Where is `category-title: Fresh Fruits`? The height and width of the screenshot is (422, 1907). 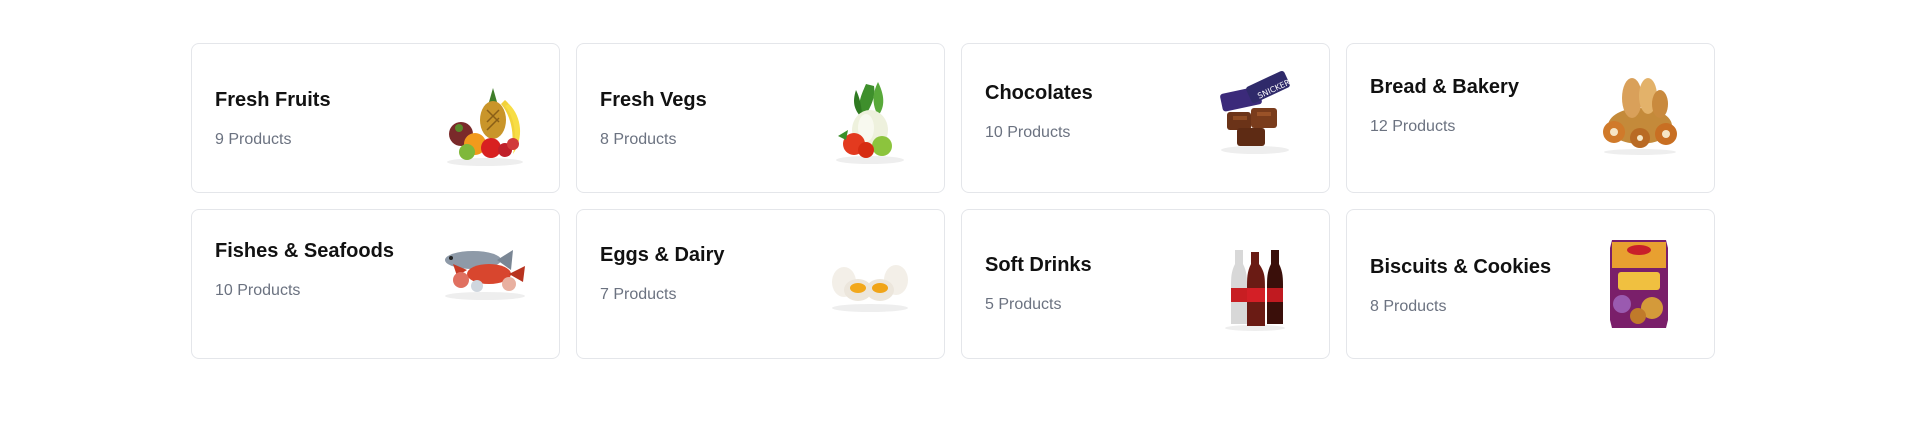 category-title: Fresh Fruits is located at coordinates (273, 100).